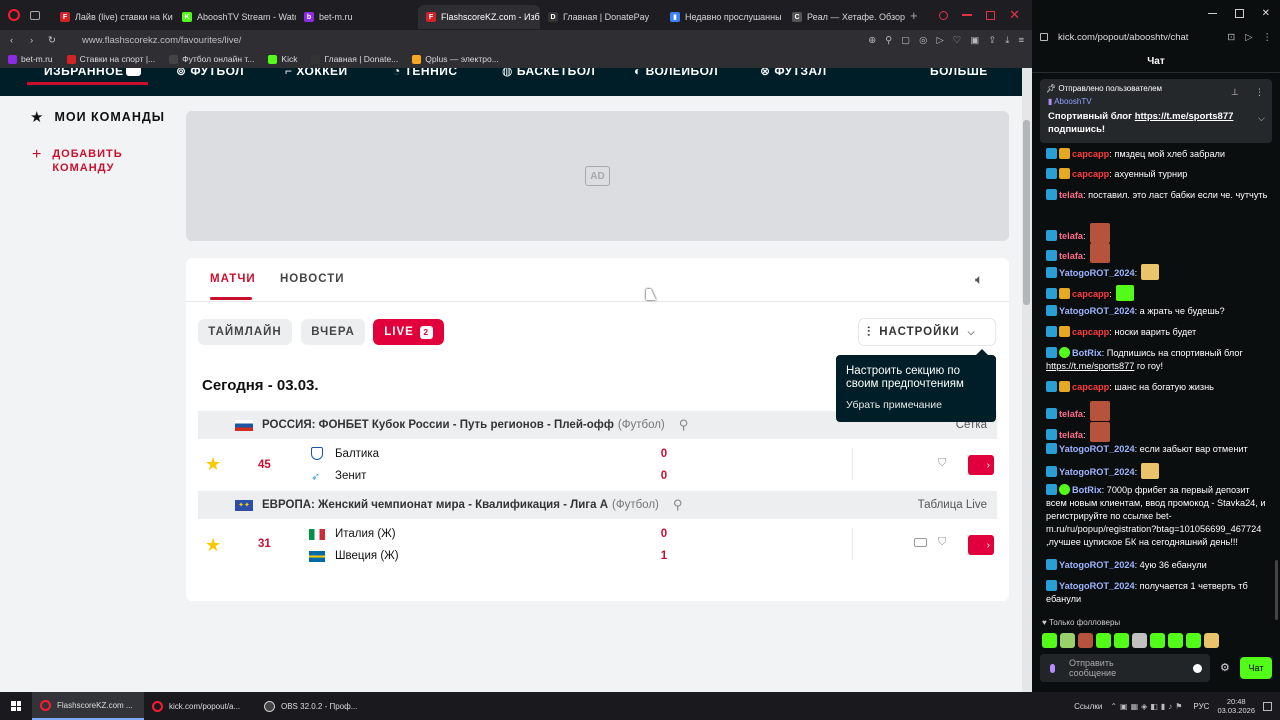 This screenshot has height=720, width=1280. I want to click on unpin-icon: ⊥, so click(1235, 92).